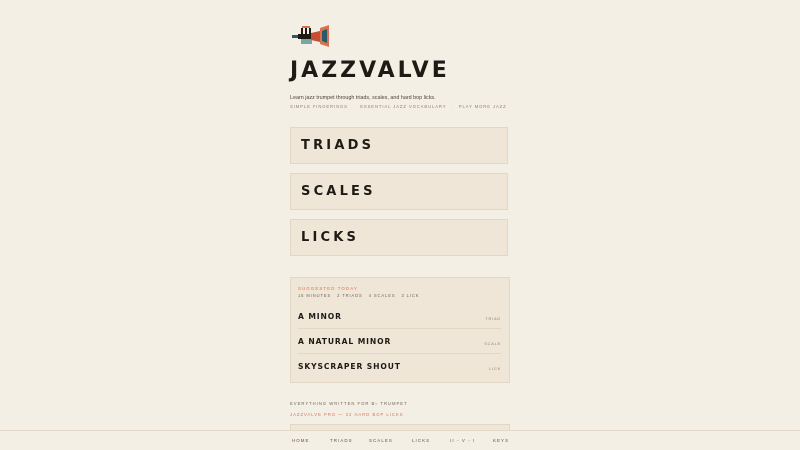  I want to click on category-card-licks: LICKS, so click(399, 237).